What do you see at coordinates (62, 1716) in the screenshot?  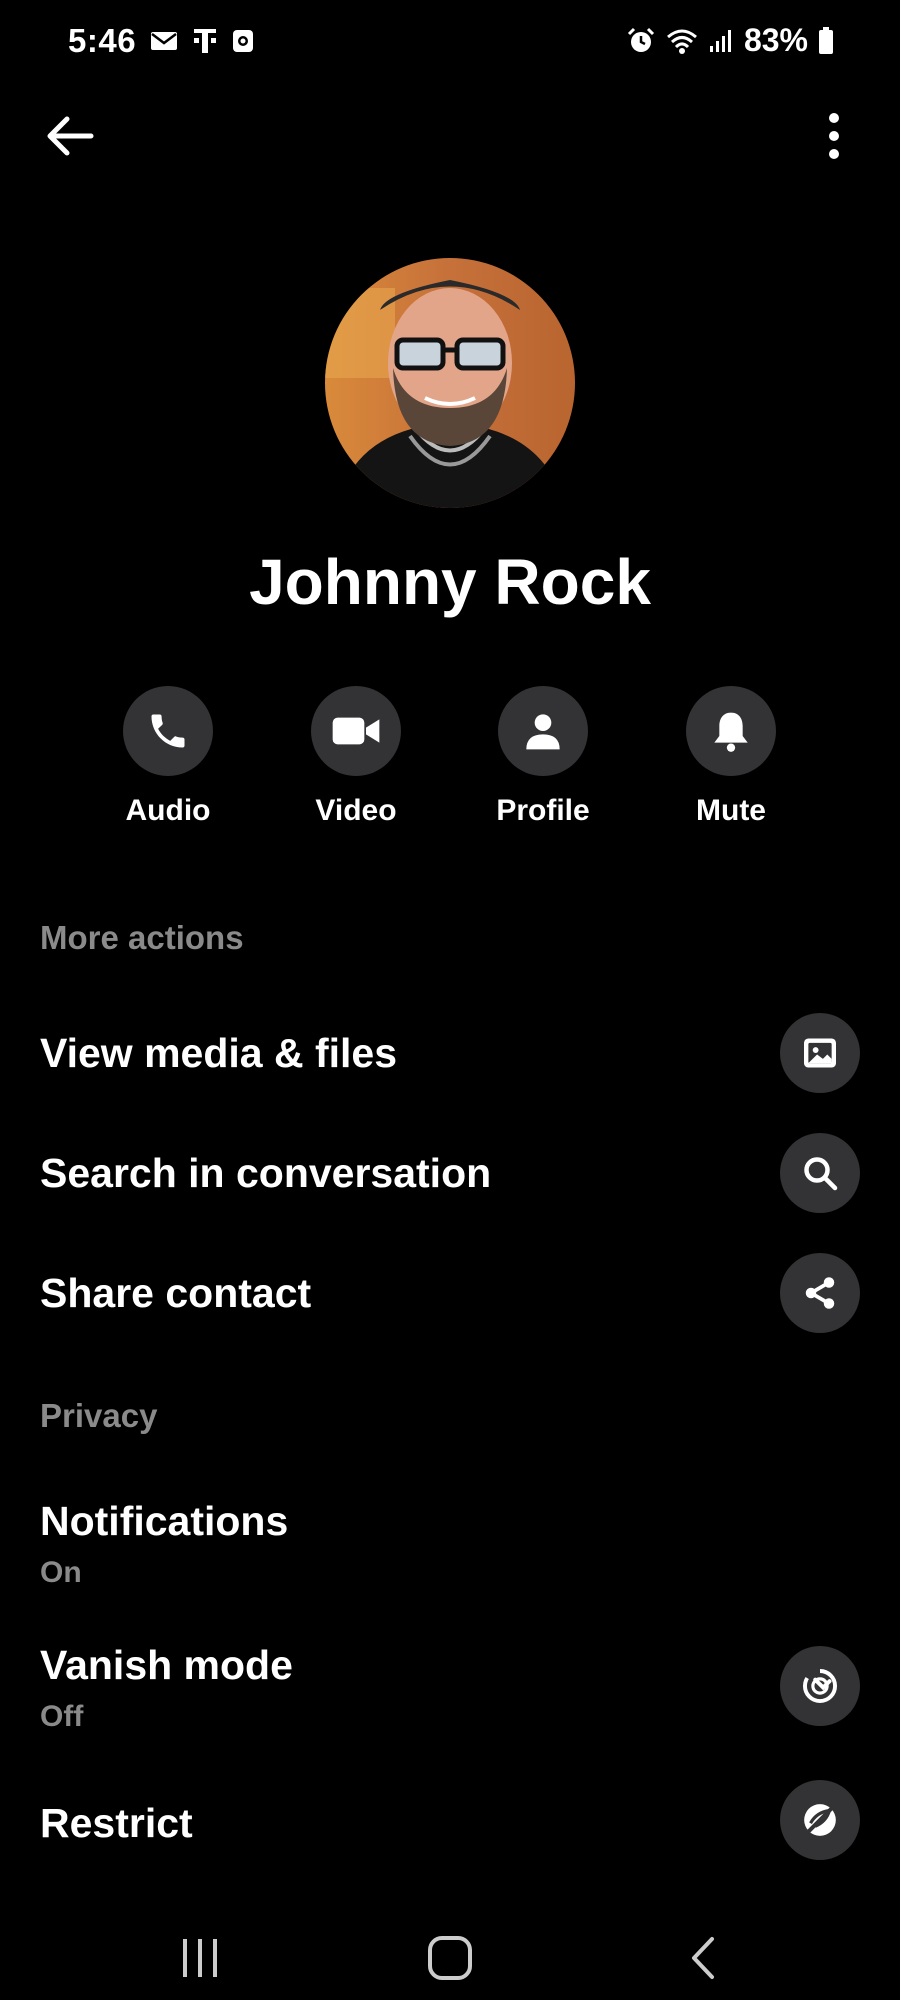 I see `vanish-mode-value: Off` at bounding box center [62, 1716].